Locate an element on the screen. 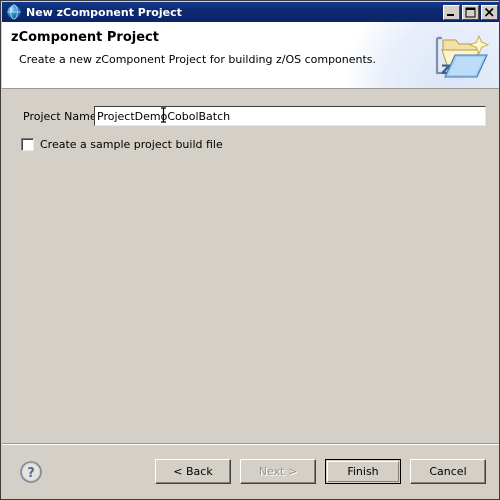  help-question-icon: ? is located at coordinates (31, 472).